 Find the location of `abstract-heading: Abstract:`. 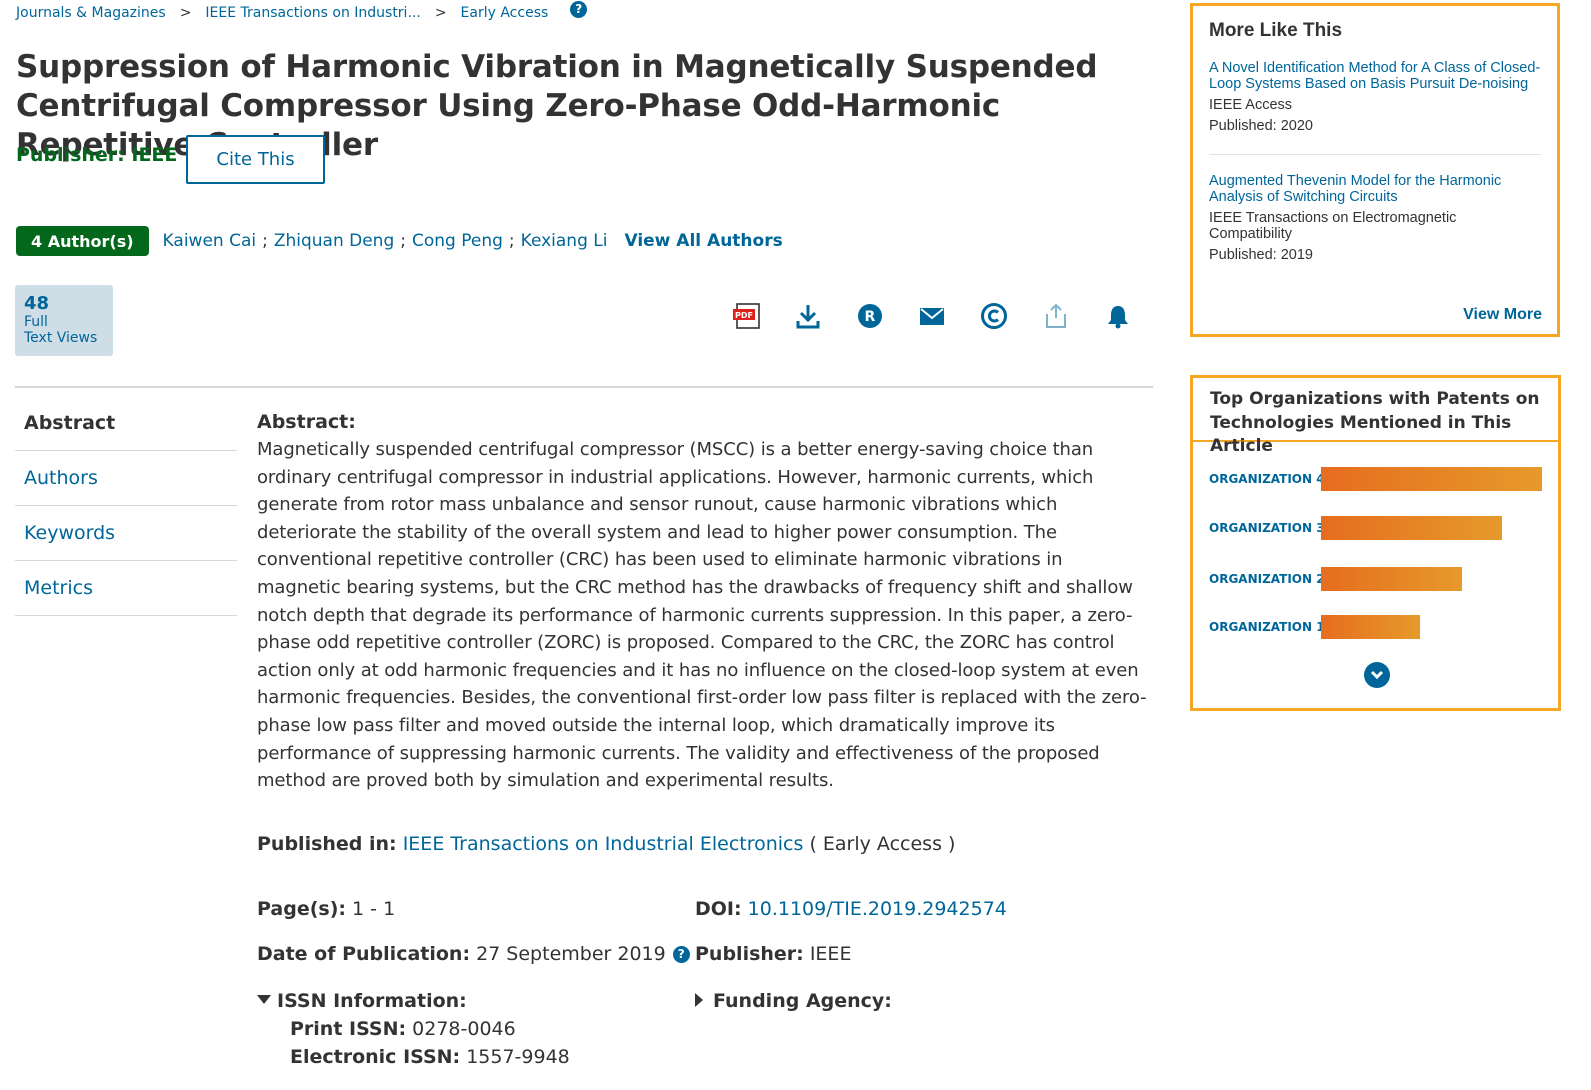

abstract-heading: Abstract: is located at coordinates (306, 422).